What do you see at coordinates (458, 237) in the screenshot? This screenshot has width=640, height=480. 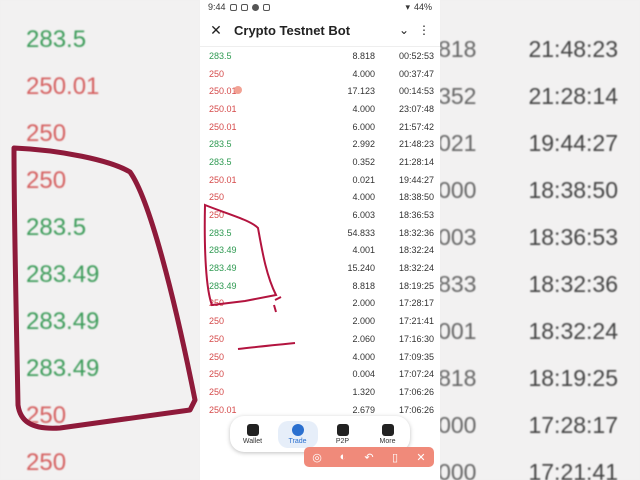 I see `background-amount: 6.003` at bounding box center [458, 237].